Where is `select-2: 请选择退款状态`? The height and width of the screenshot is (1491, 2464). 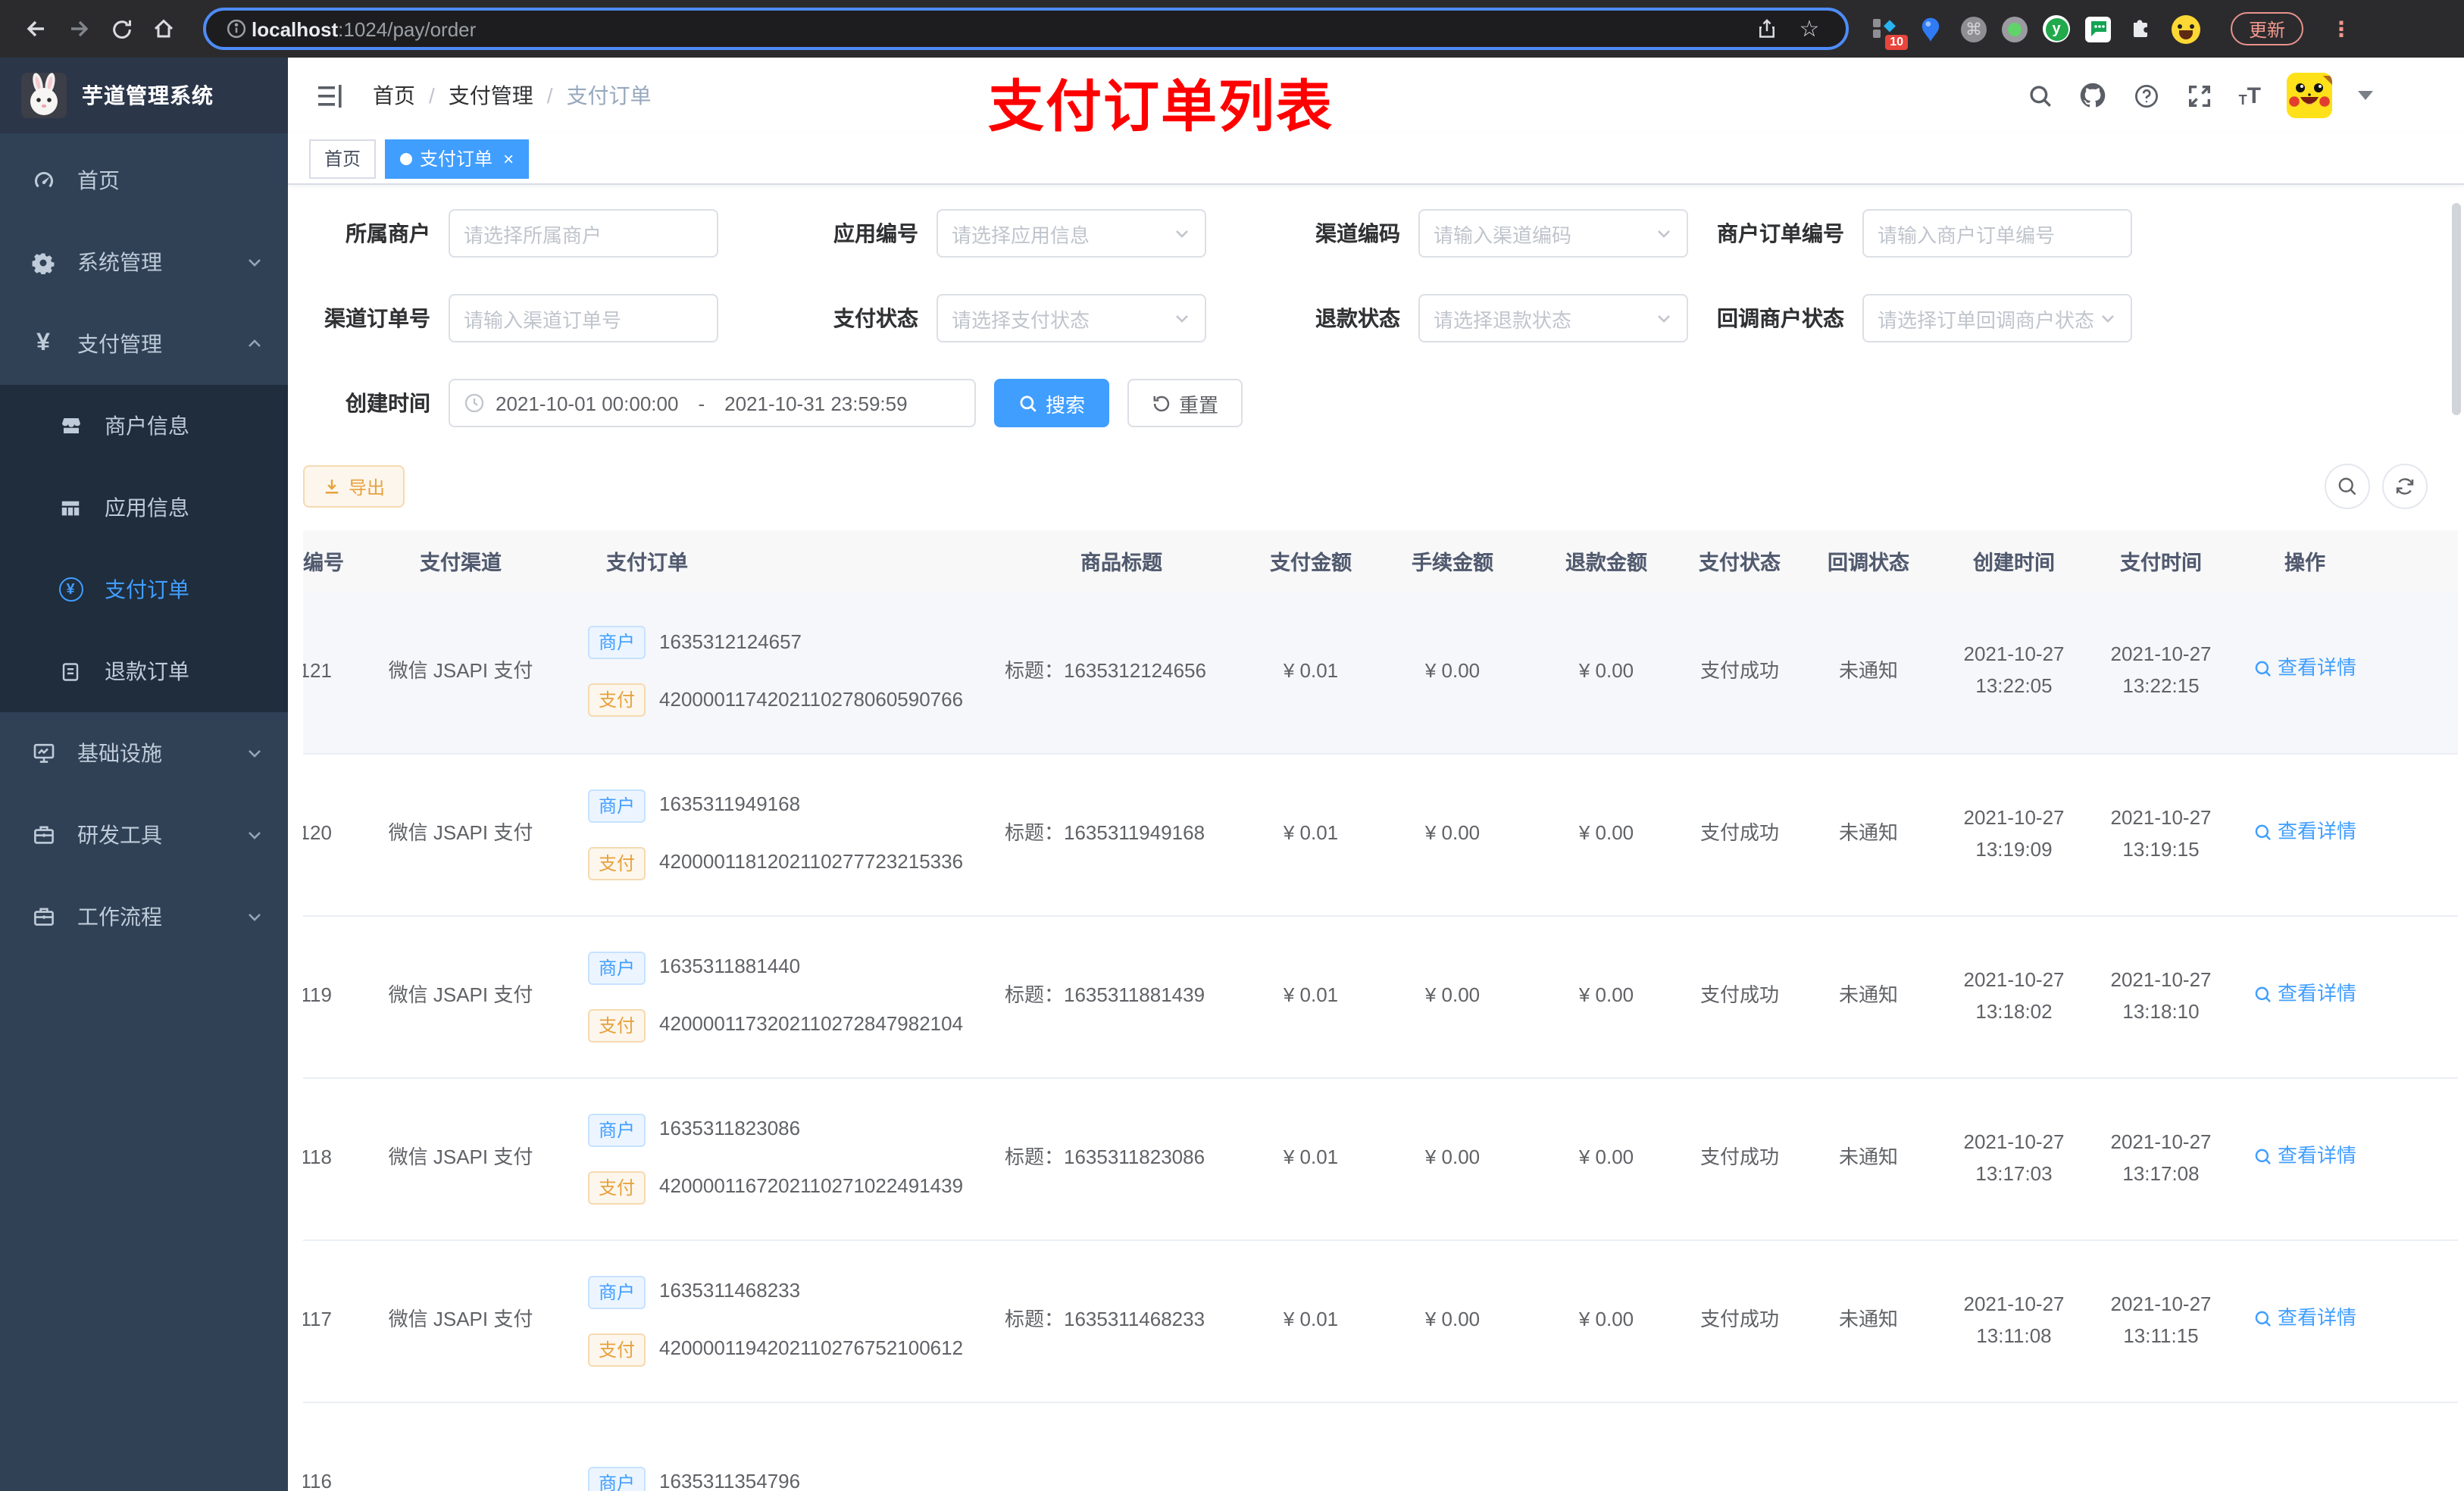
select-2: 请选择退款状态 is located at coordinates (1553, 318).